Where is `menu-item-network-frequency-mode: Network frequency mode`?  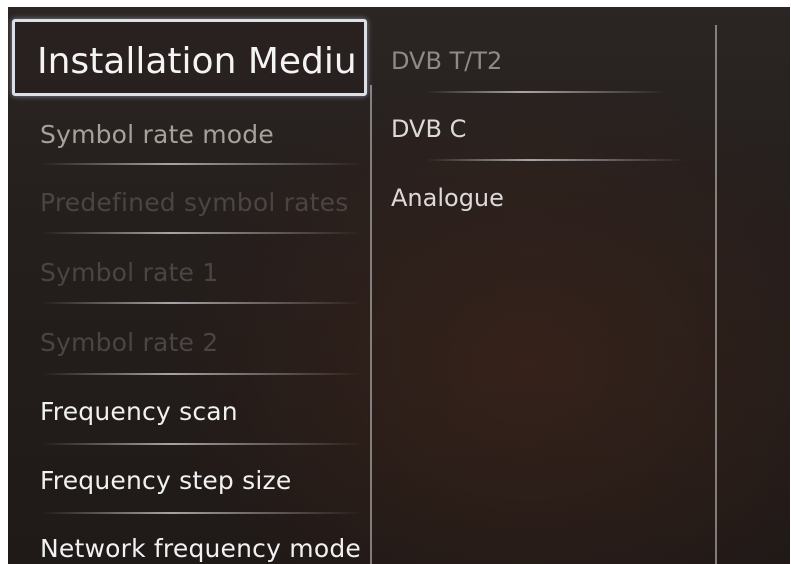 menu-item-network-frequency-mode: Network frequency mode is located at coordinates (205, 548).